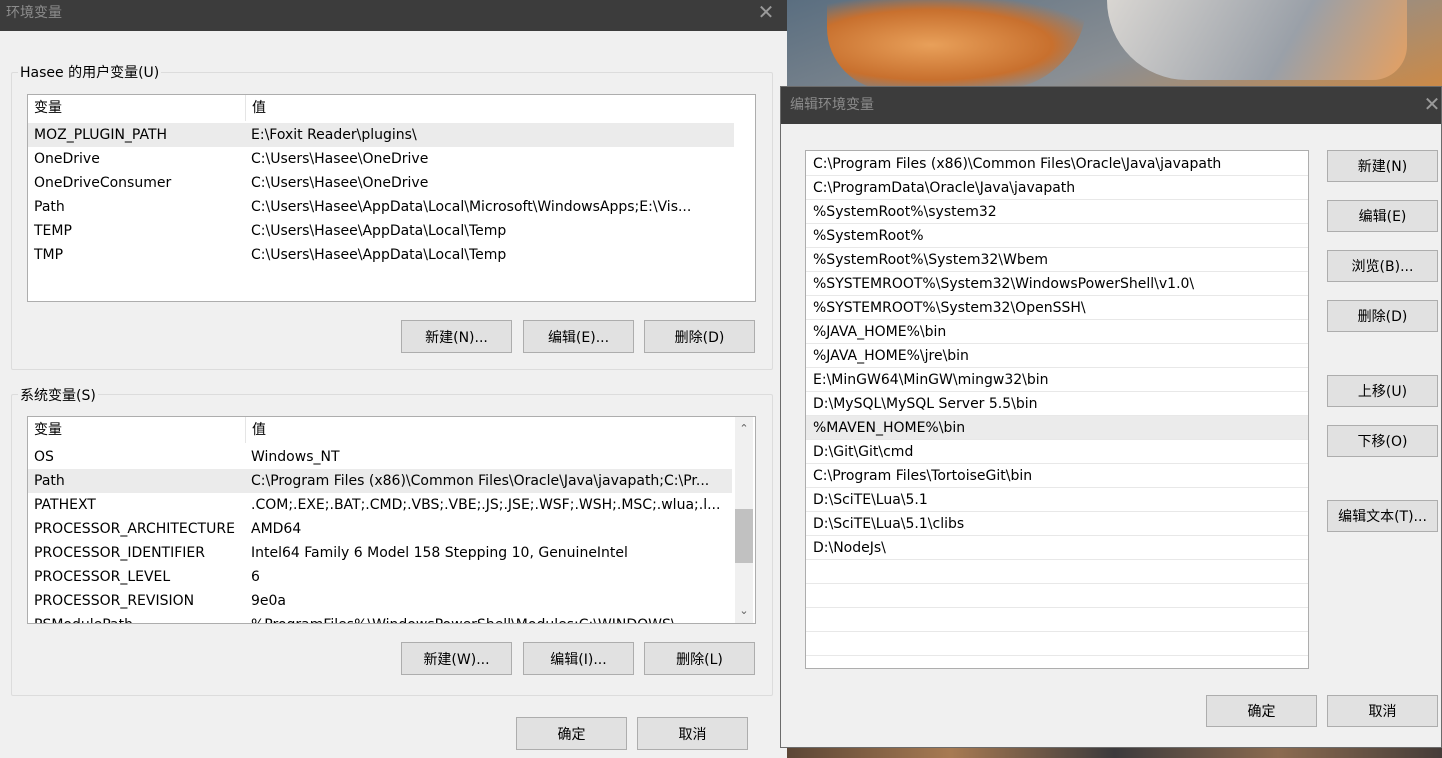  Describe the element at coordinates (1057, 428) in the screenshot. I see `path-entry: %MAVEN_HOME%\bin` at that location.